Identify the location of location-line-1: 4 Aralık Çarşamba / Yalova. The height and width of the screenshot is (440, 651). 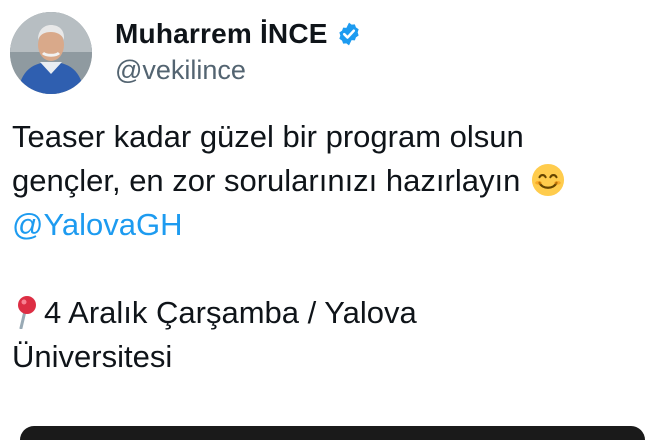
(329, 313).